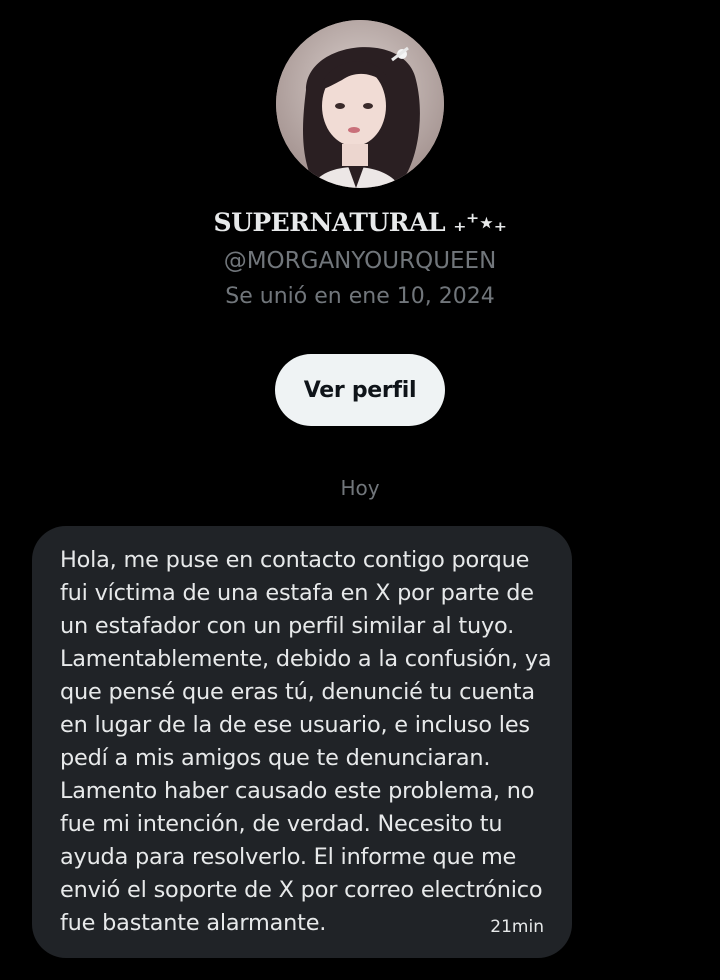 This screenshot has width=720, height=980. What do you see at coordinates (517, 927) in the screenshot?
I see `message-timestamp: 21min` at bounding box center [517, 927].